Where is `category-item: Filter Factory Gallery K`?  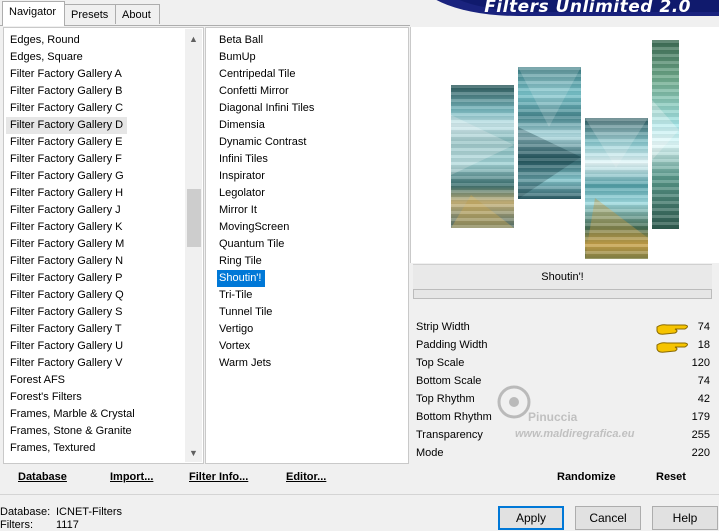
category-item: Filter Factory Gallery K is located at coordinates (66, 227).